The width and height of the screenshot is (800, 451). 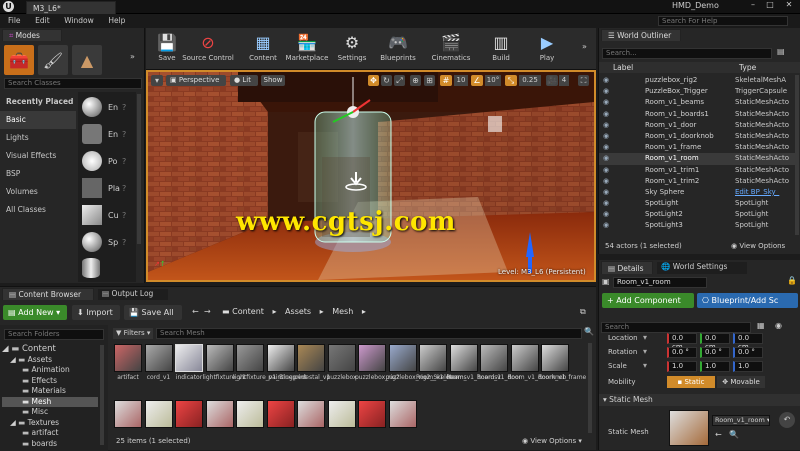 What do you see at coordinates (50, 423) in the screenshot?
I see `folder-textures: ◢ ▬ Textures` at bounding box center [50, 423].